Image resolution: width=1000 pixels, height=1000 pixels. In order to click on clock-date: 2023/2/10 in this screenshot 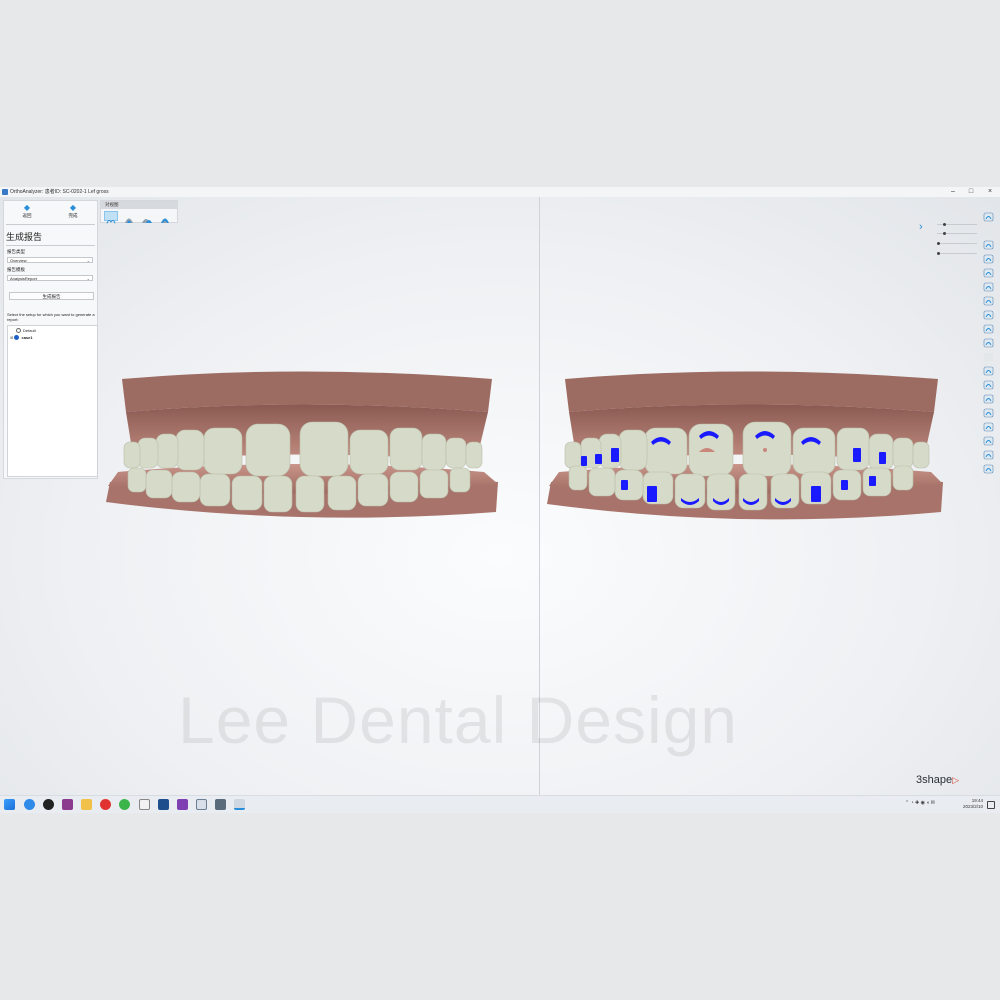, I will do `click(972, 806)`.